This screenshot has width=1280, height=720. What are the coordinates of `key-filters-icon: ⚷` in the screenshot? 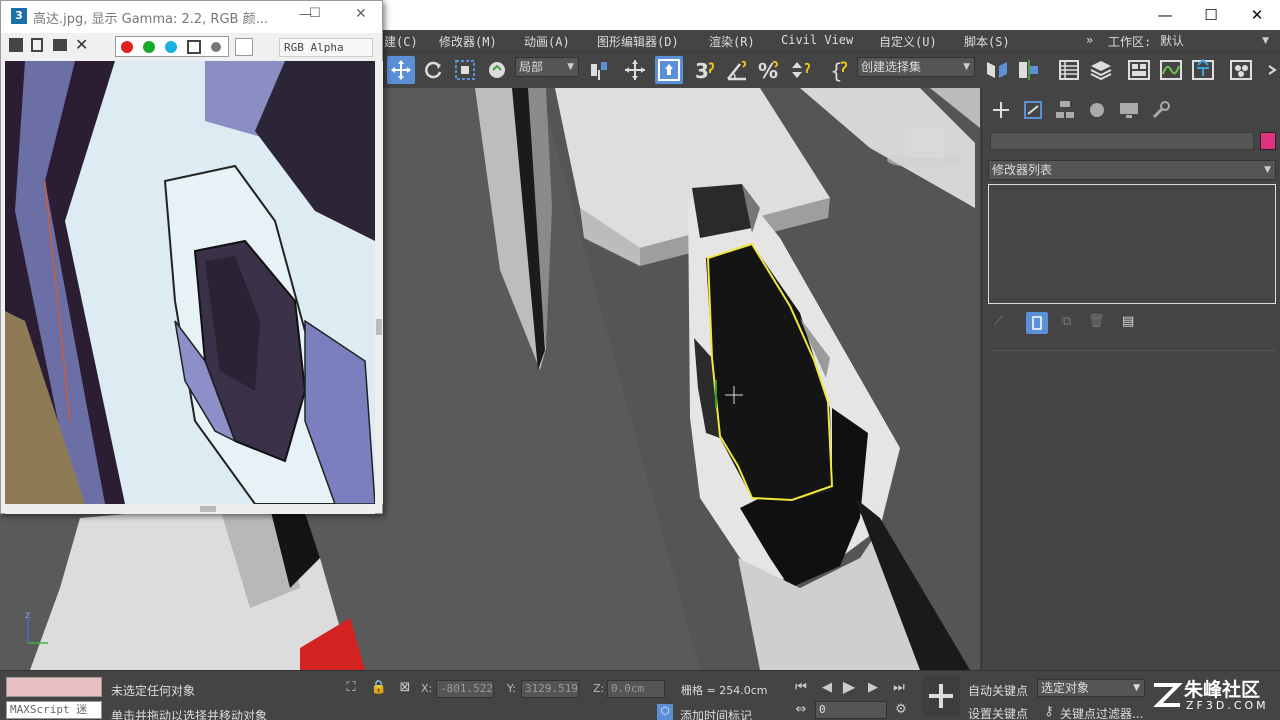 It's located at (1049, 711).